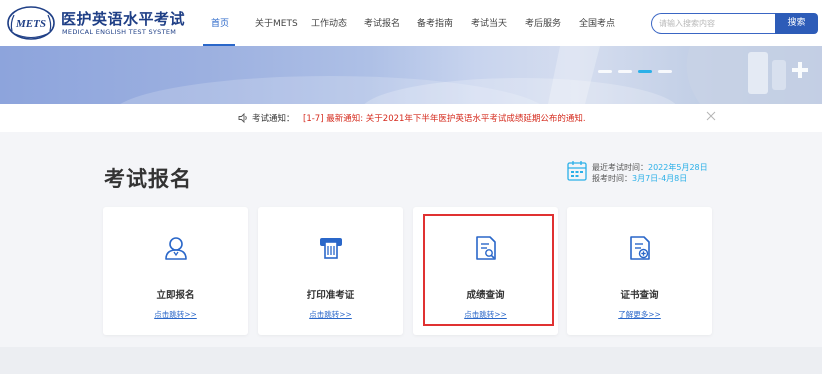 The height and width of the screenshot is (374, 822). I want to click on logo-title-cn: 医护英语水平考试, so click(123, 19).